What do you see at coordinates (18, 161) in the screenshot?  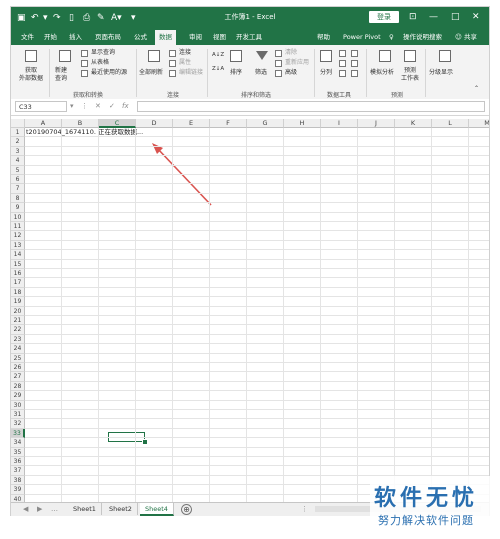 I see `row-header-4: 4` at bounding box center [18, 161].